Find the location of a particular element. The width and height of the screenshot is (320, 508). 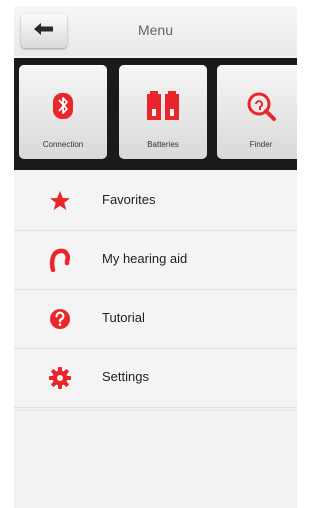

header-bar: Menu is located at coordinates (155, 31).